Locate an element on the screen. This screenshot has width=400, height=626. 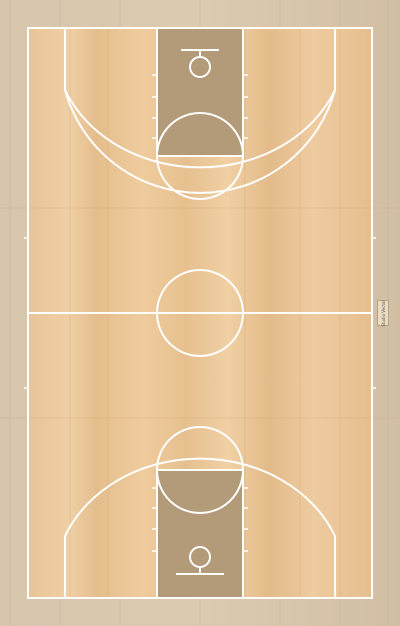
bottom-key-paint is located at coordinates (200, 534).